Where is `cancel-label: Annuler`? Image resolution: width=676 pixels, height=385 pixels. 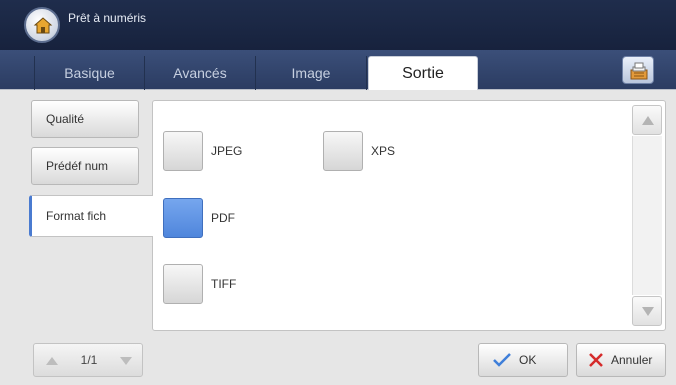 cancel-label: Annuler is located at coordinates (632, 360).